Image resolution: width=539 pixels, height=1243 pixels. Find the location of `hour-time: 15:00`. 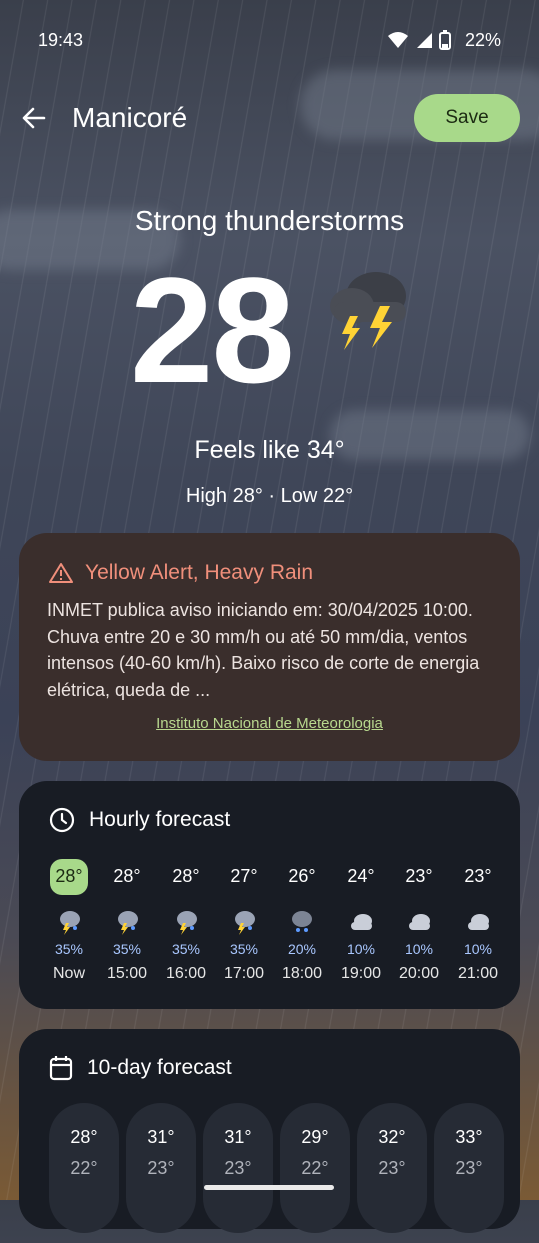

hour-time: 15:00 is located at coordinates (127, 973).